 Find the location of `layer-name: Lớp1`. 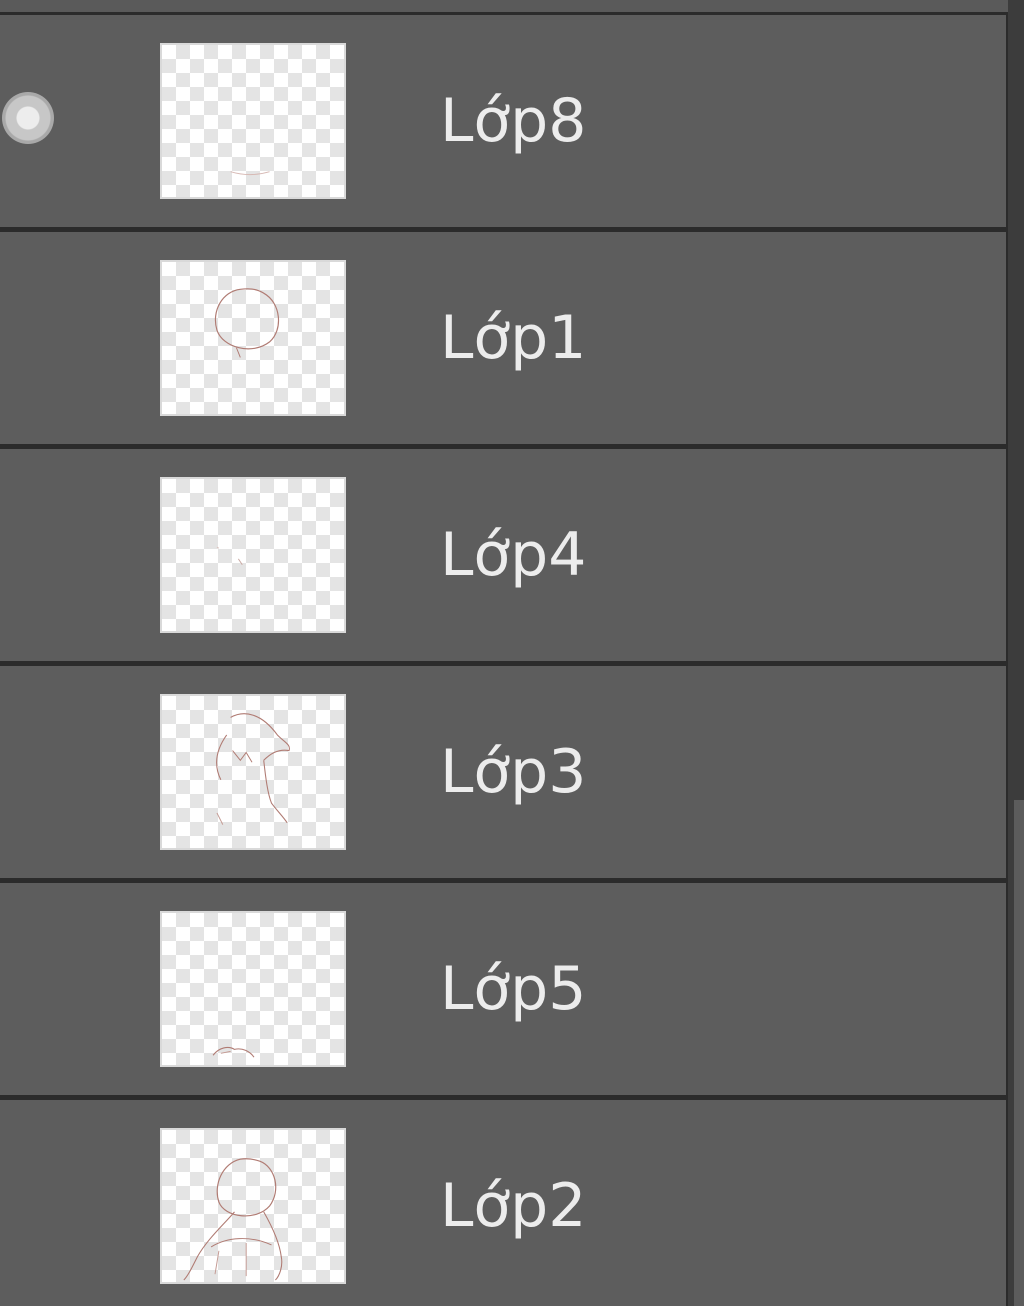

layer-name: Lớp1 is located at coordinates (513, 338).